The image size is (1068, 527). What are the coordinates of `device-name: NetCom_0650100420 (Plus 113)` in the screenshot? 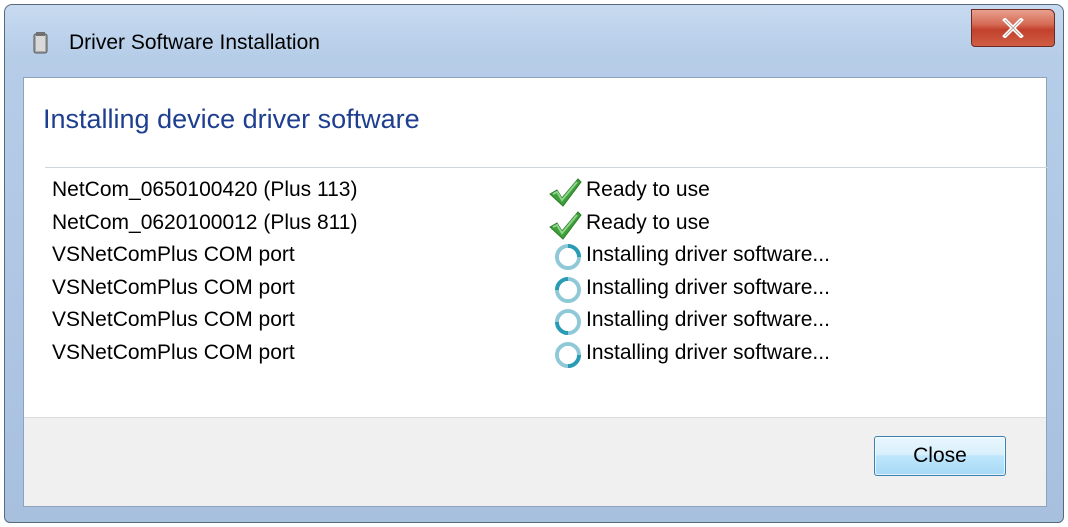 It's located at (205, 189).